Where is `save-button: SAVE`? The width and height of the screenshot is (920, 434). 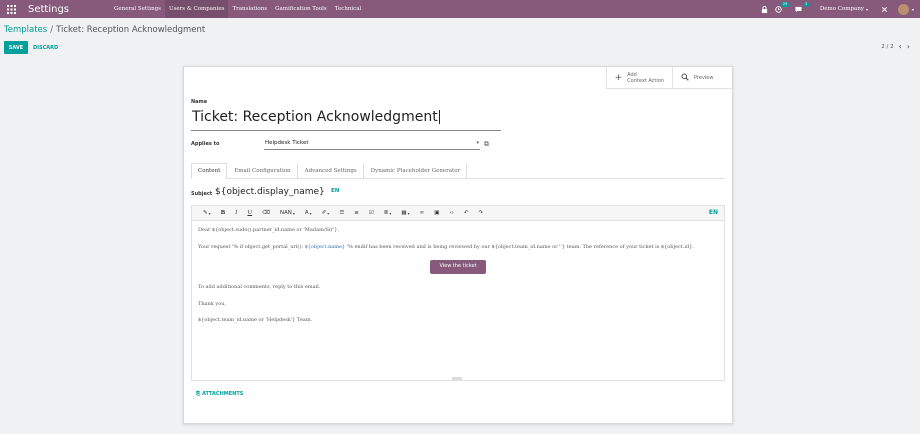
save-button: SAVE is located at coordinates (16, 47).